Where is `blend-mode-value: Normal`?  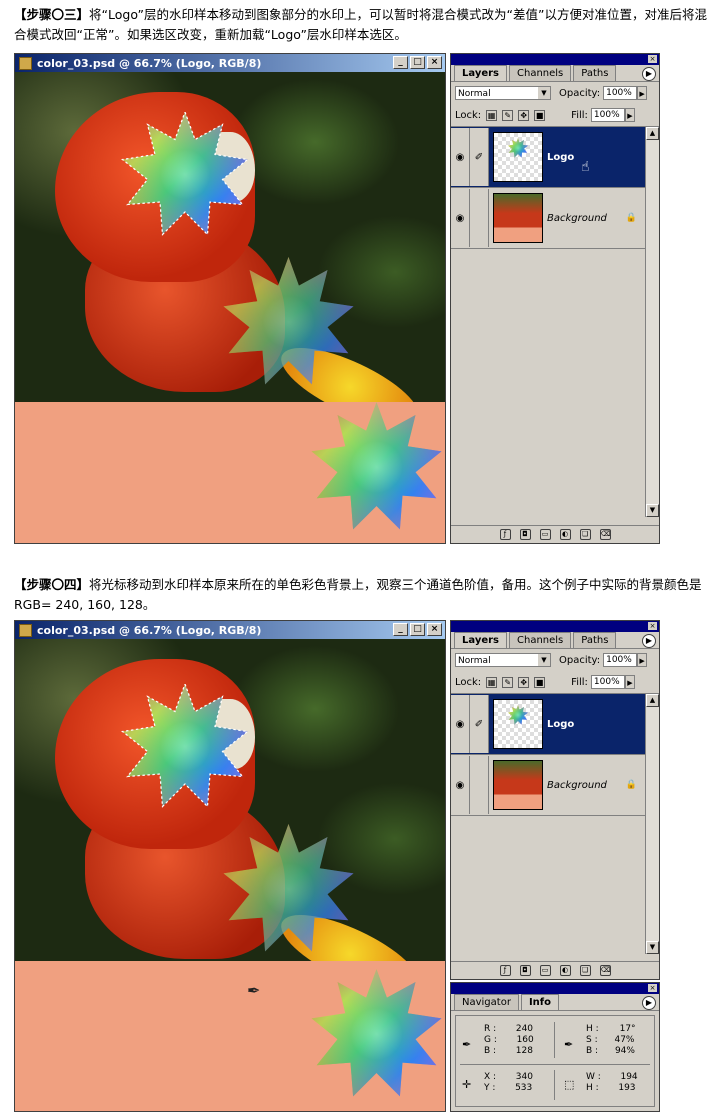
blend-mode-value: Normal is located at coordinates (474, 94).